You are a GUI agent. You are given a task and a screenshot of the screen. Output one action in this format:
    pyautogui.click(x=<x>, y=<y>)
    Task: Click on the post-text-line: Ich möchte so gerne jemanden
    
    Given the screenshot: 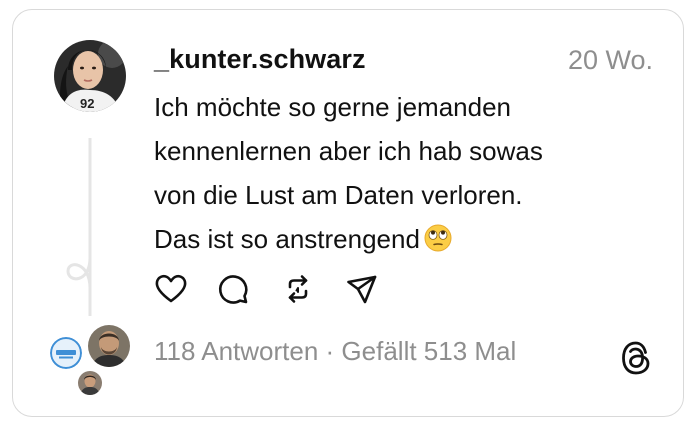 What is the action you would take?
    pyautogui.click(x=332, y=107)
    